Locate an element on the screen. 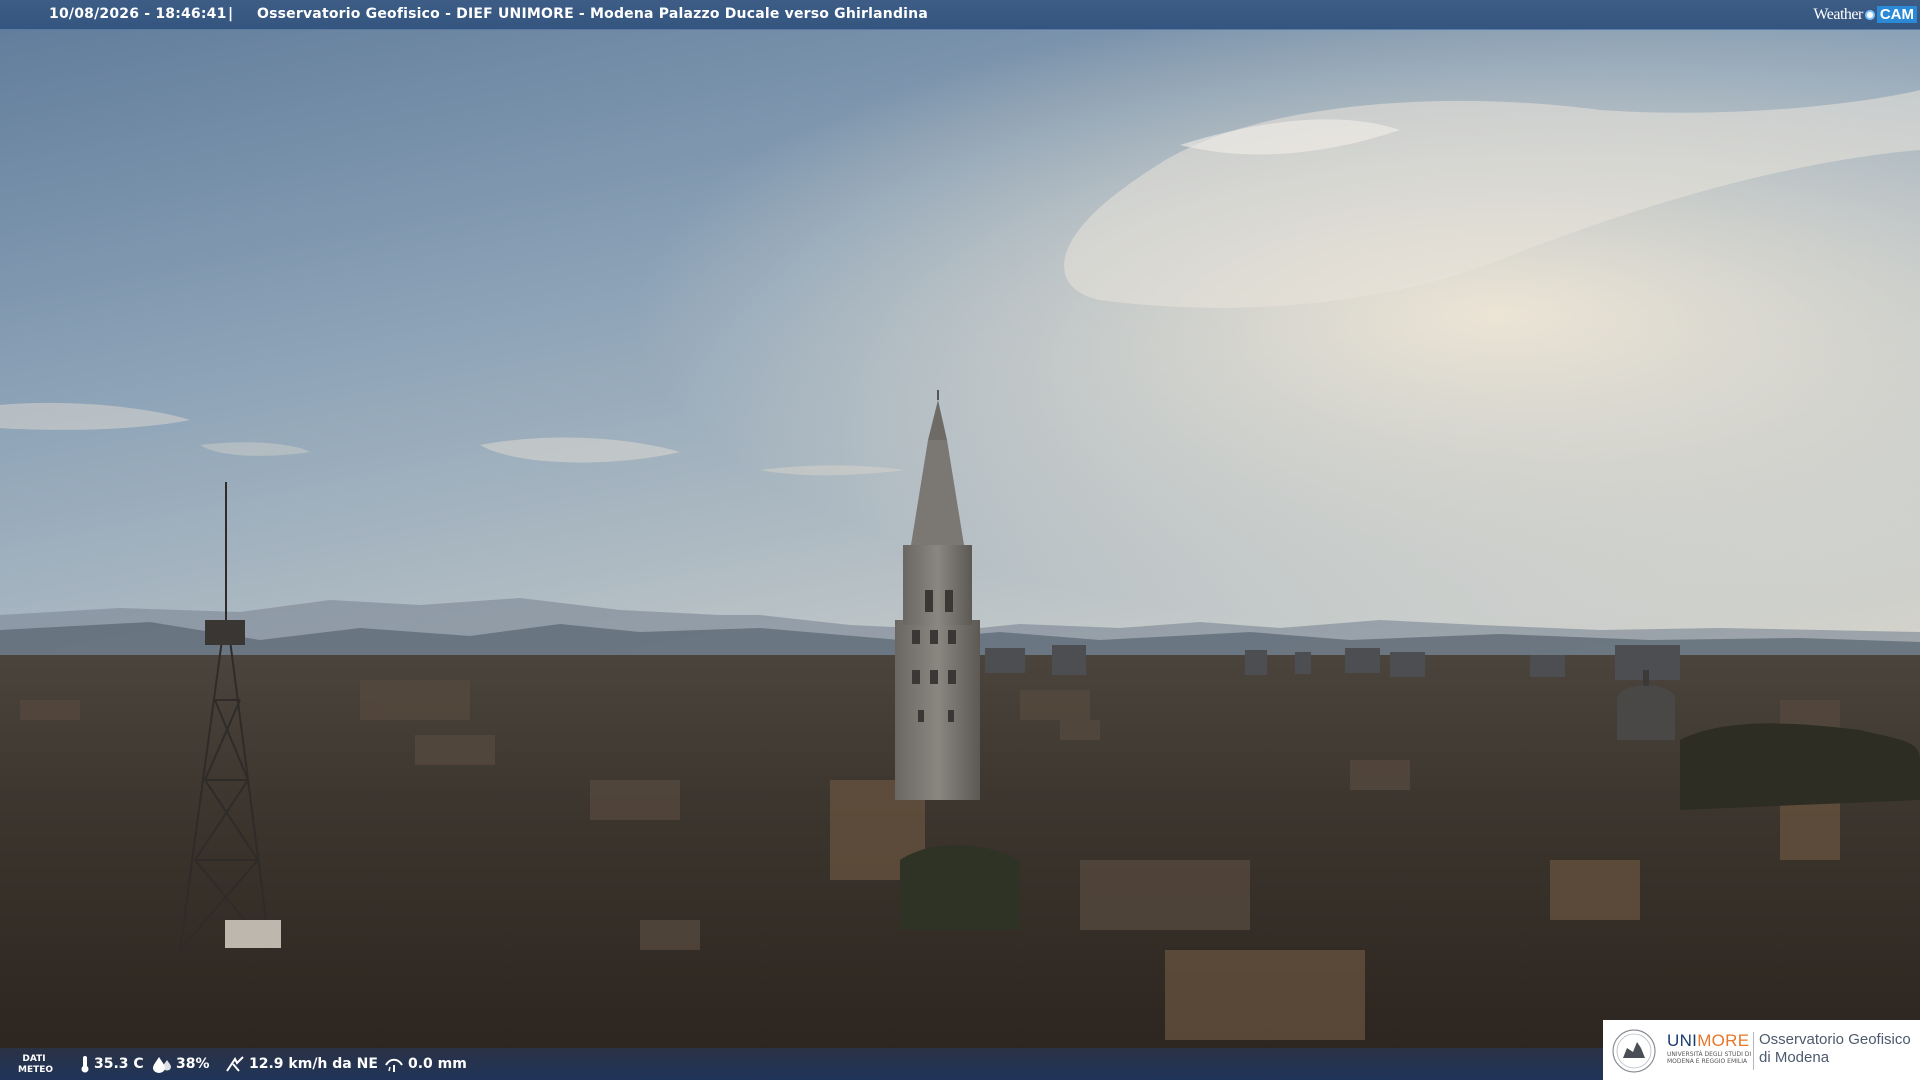 Image resolution: width=1920 pixels, height=1080 pixels. rain-item: 0.0 mm is located at coordinates (425, 1064).